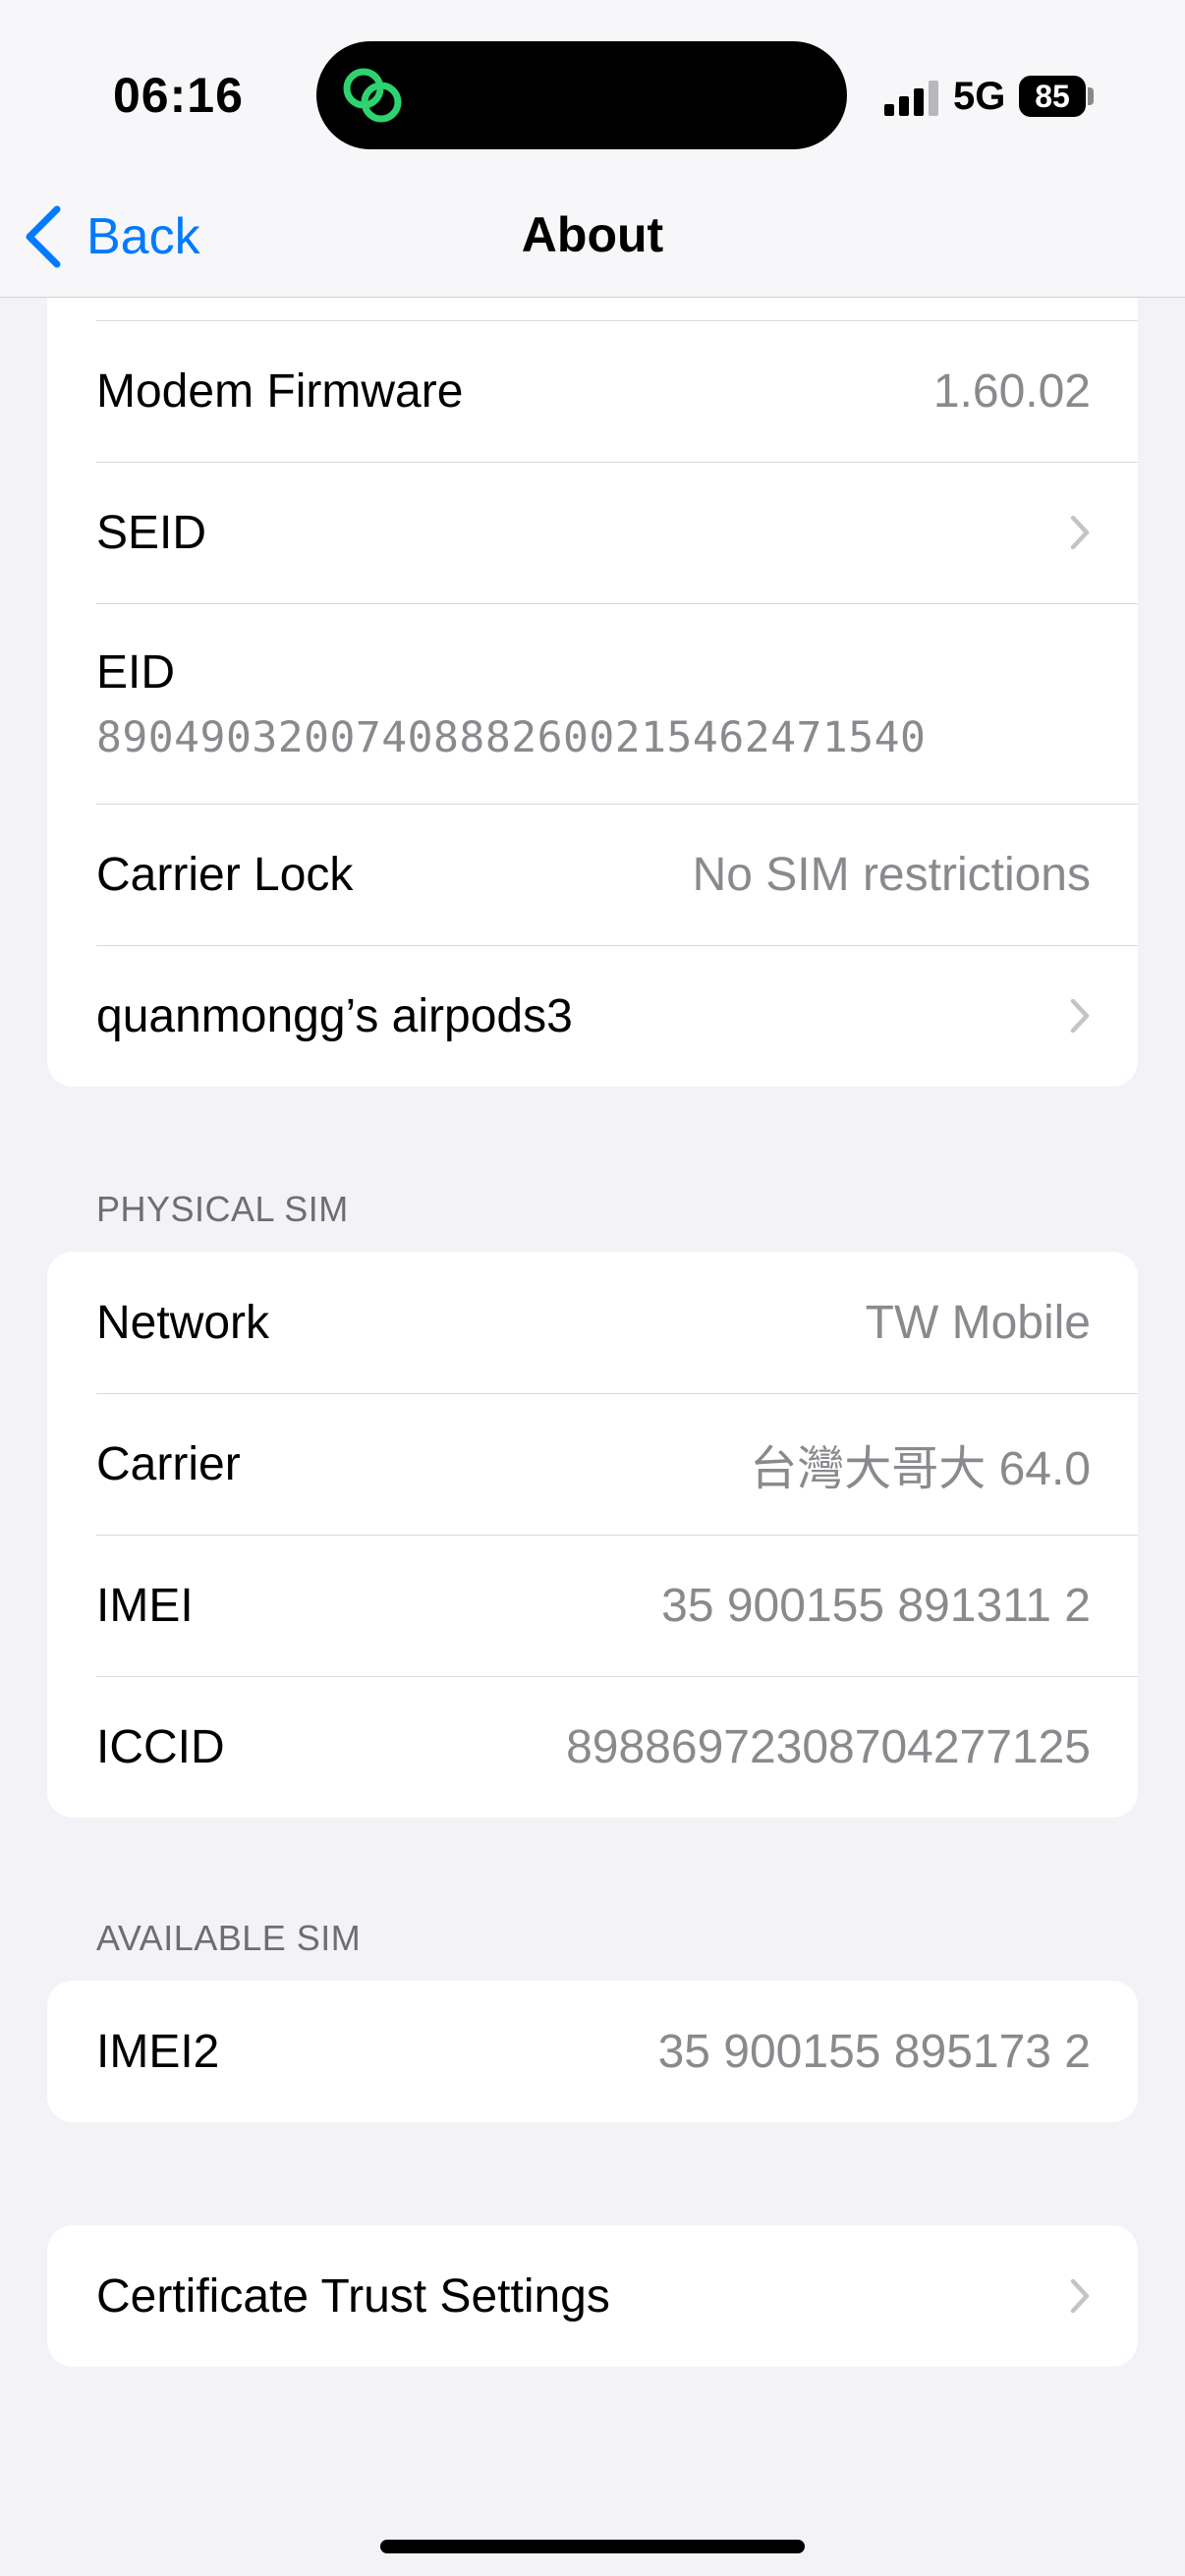 The image size is (1185, 2576). Describe the element at coordinates (353, 2296) in the screenshot. I see `certificate-trust-settings-label: Certificate Trust Settings` at that location.